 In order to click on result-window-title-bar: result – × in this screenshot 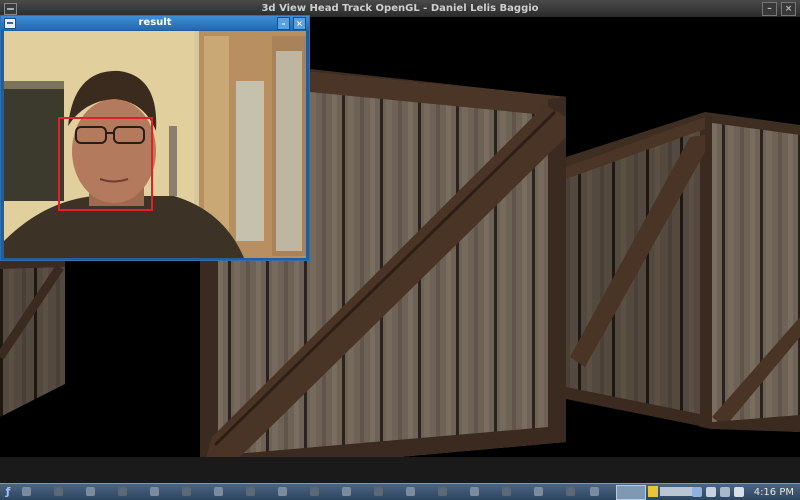, I will do `click(155, 23)`.